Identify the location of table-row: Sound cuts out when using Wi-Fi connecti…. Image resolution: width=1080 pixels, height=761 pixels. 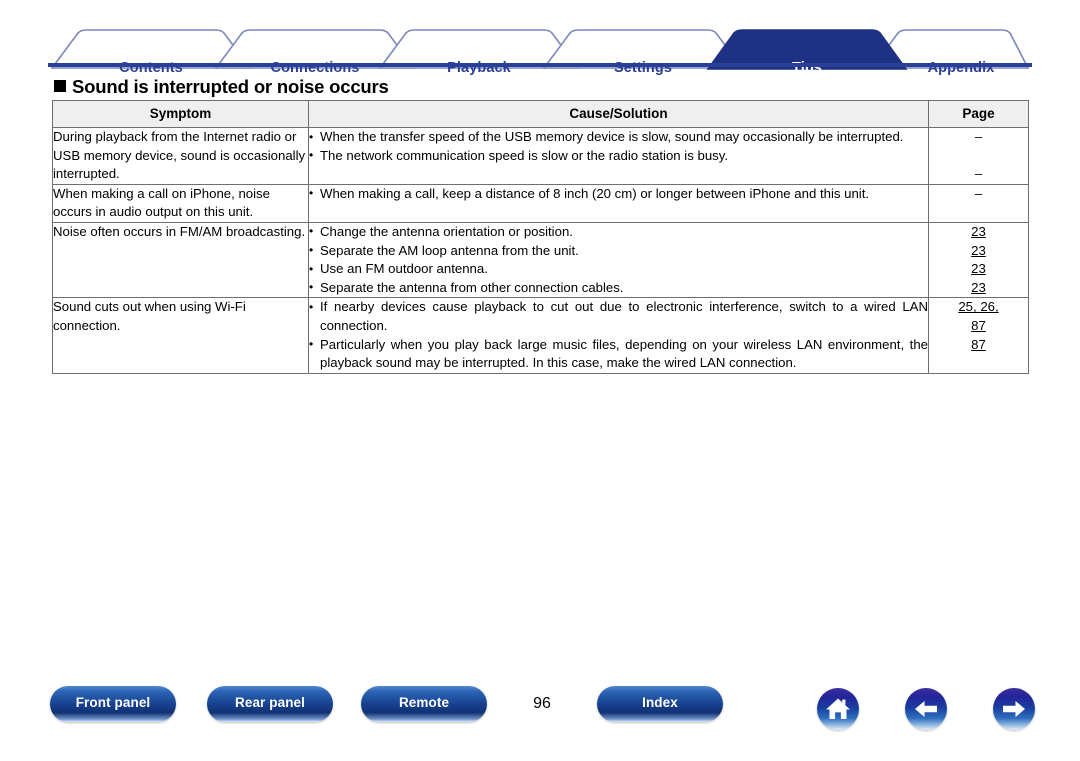
(540, 335).